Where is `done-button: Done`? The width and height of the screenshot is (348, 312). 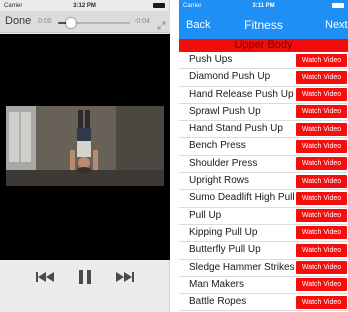
done-button: Done is located at coordinates (18, 21).